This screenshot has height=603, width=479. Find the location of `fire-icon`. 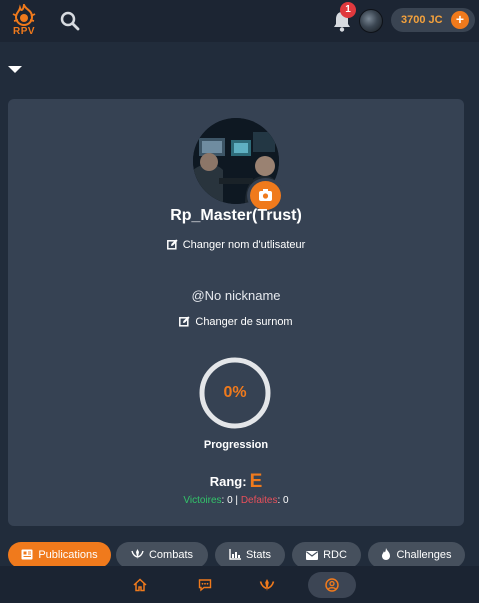

fire-icon is located at coordinates (386, 554).